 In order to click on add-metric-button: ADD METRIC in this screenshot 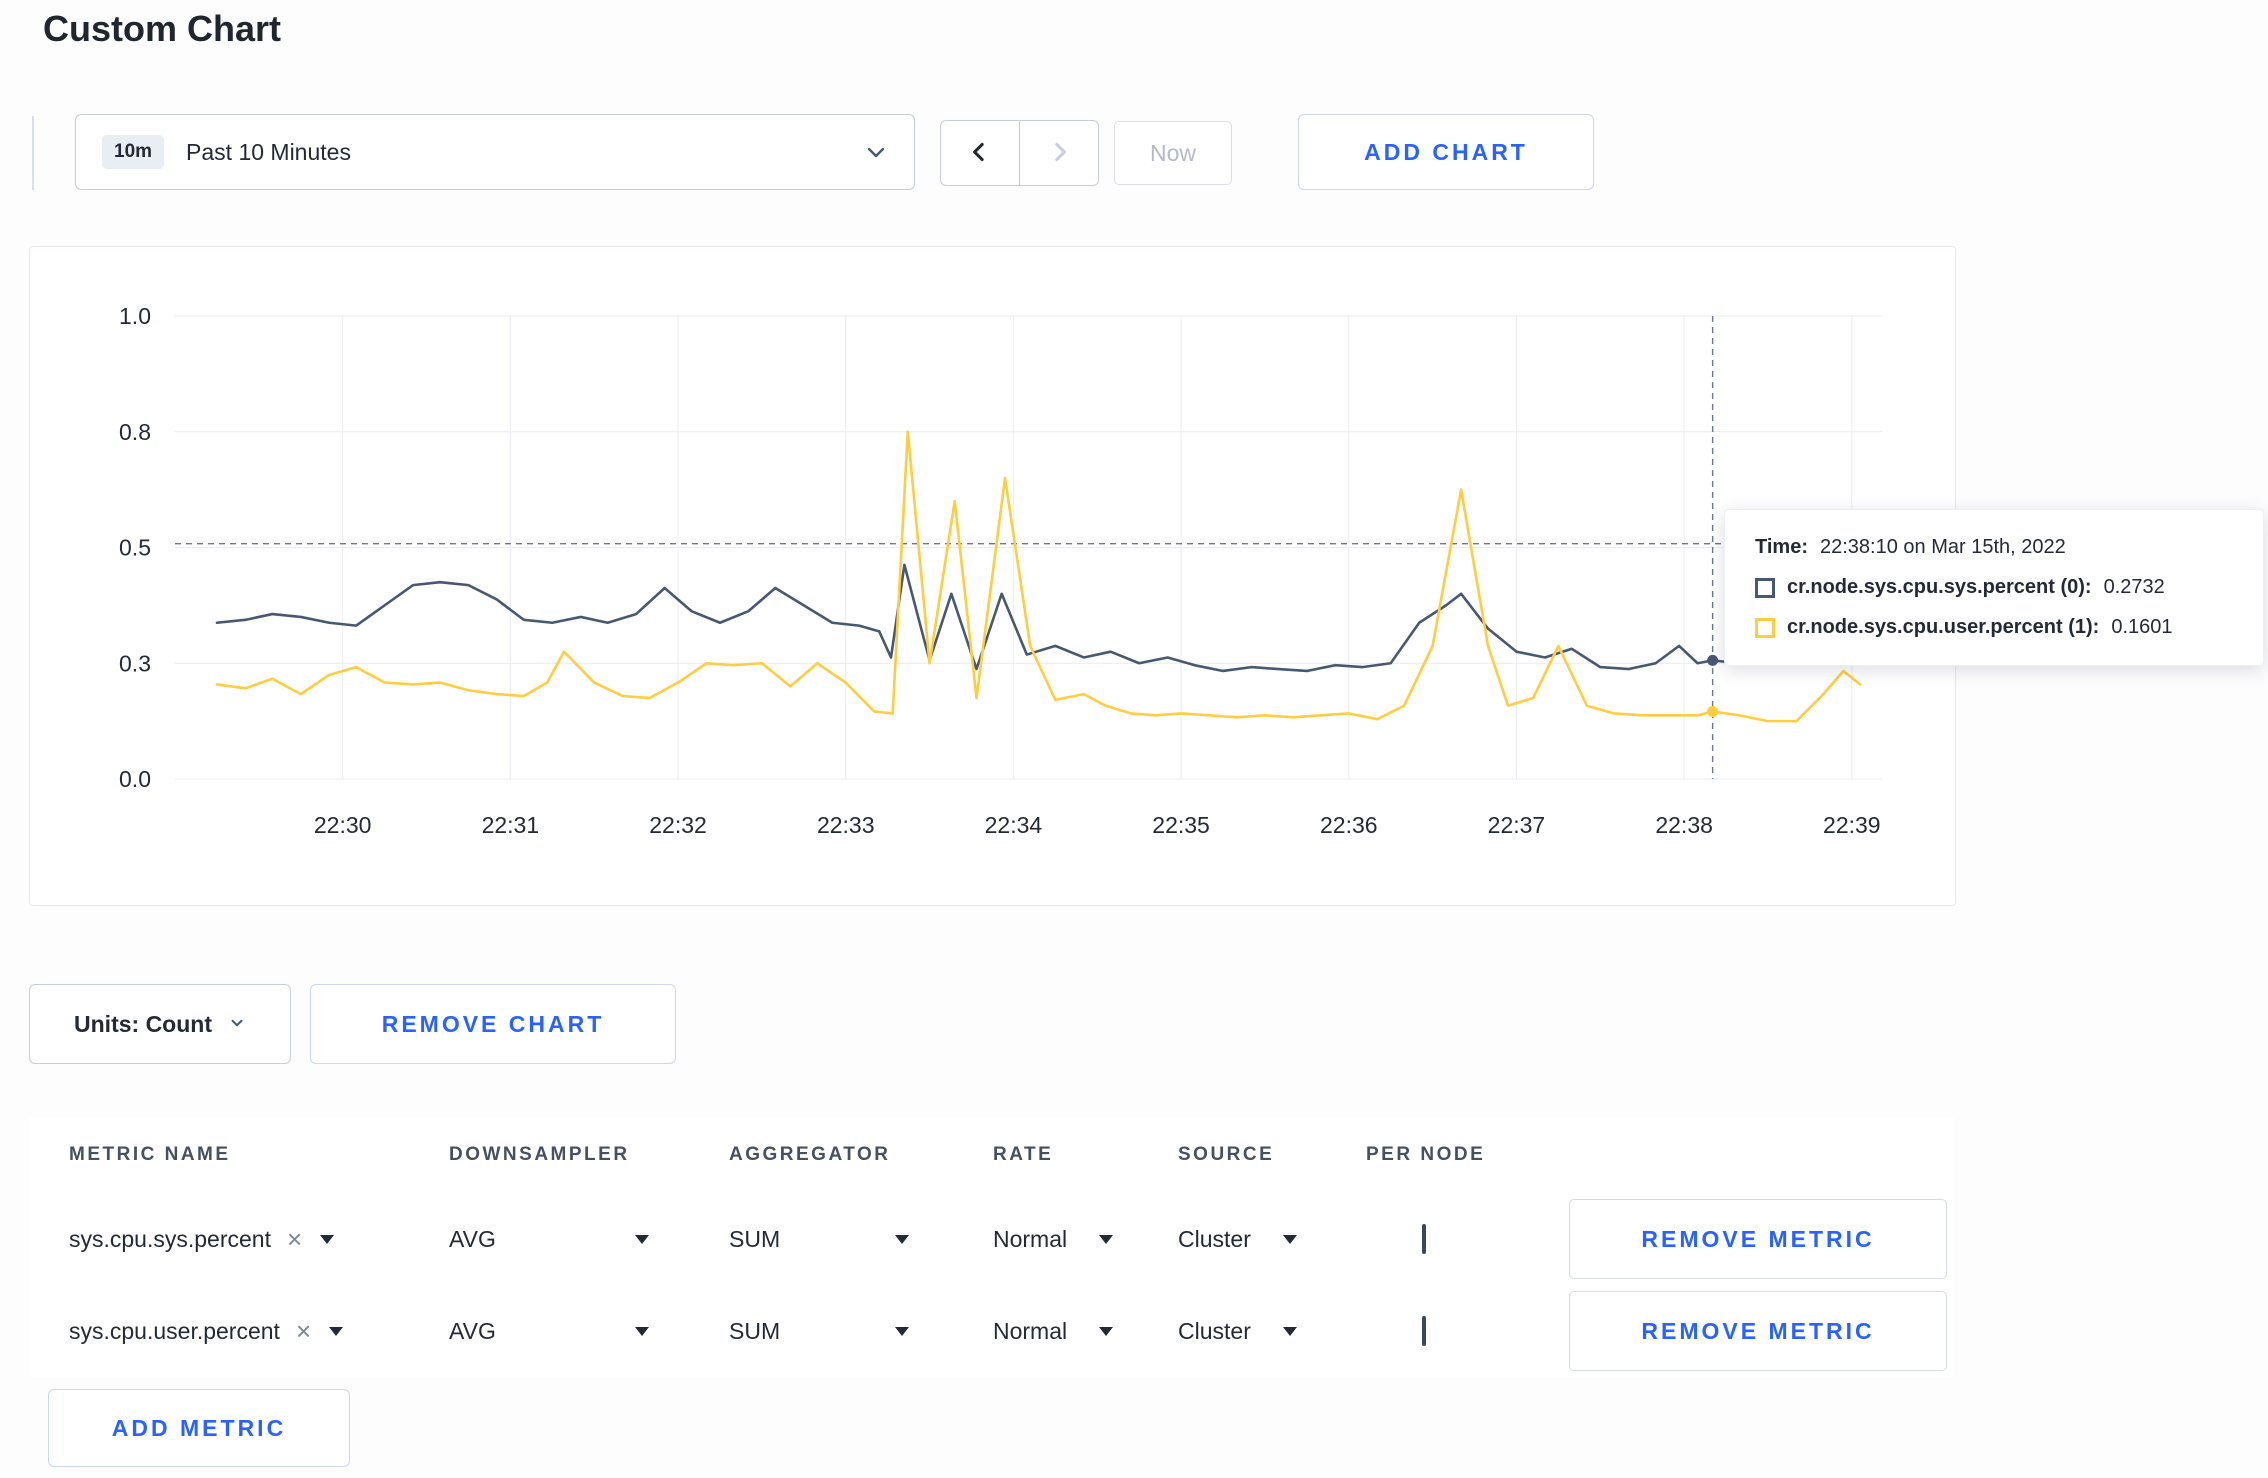, I will do `click(199, 1428)`.